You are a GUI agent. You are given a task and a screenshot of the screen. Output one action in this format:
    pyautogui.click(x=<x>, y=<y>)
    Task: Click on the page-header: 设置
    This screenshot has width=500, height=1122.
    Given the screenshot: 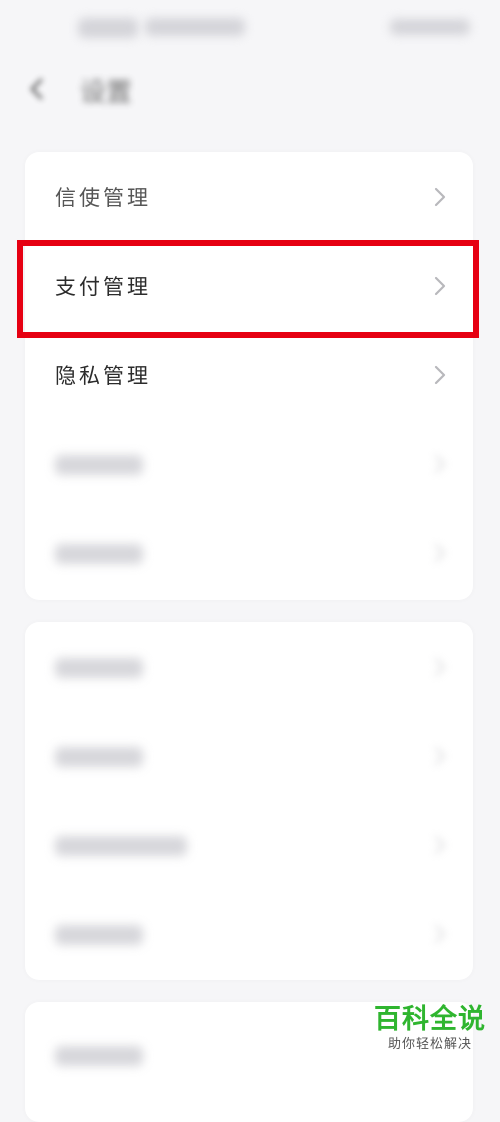 What is the action you would take?
    pyautogui.click(x=250, y=90)
    